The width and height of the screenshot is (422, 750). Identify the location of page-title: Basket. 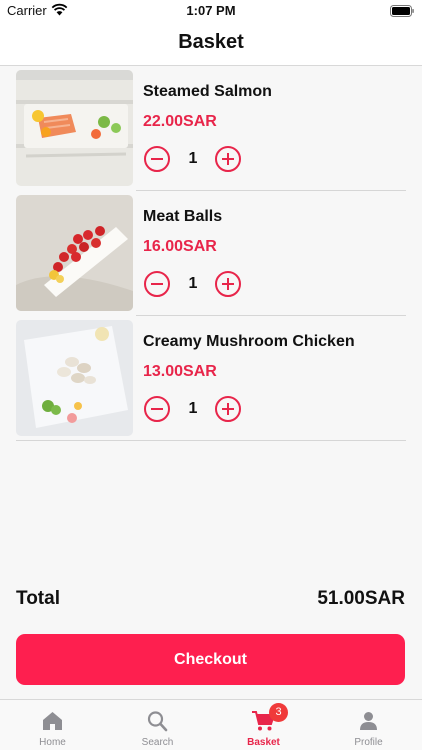
(211, 42).